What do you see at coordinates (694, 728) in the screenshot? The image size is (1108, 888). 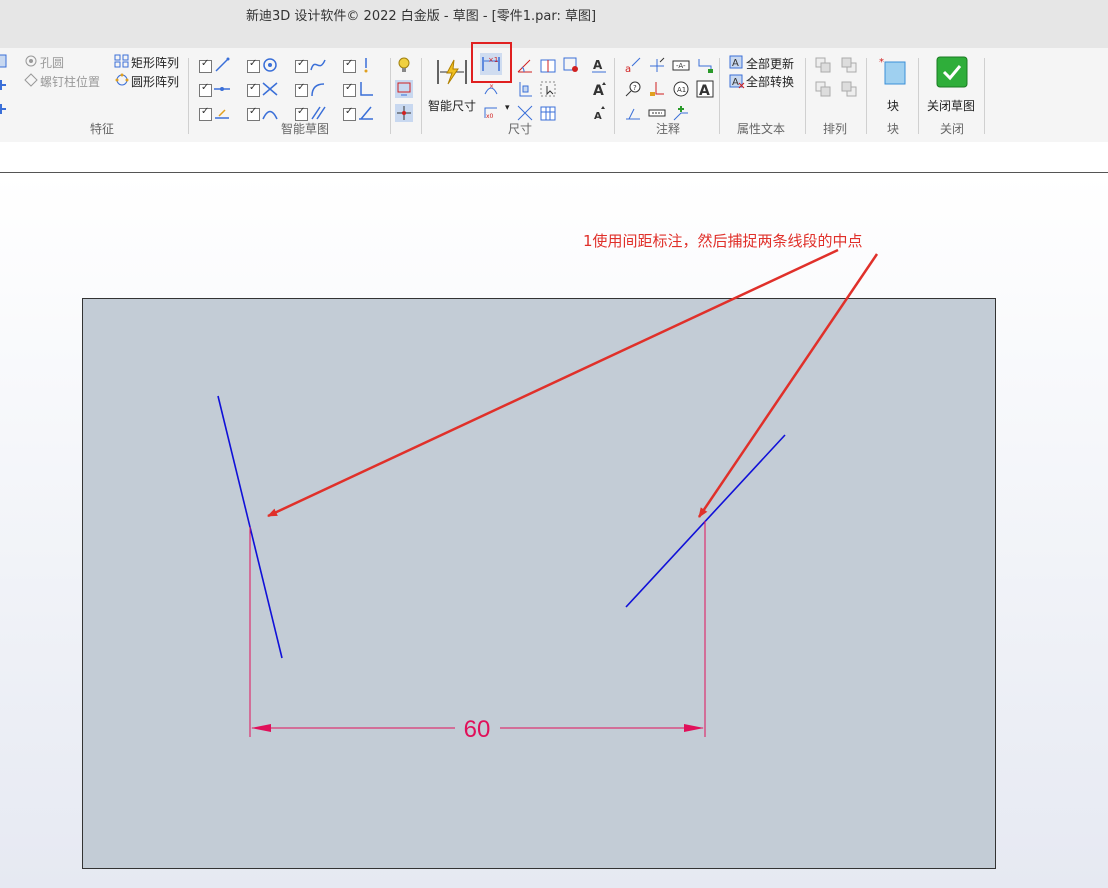 I see `dimension-arrowhead-right` at bounding box center [694, 728].